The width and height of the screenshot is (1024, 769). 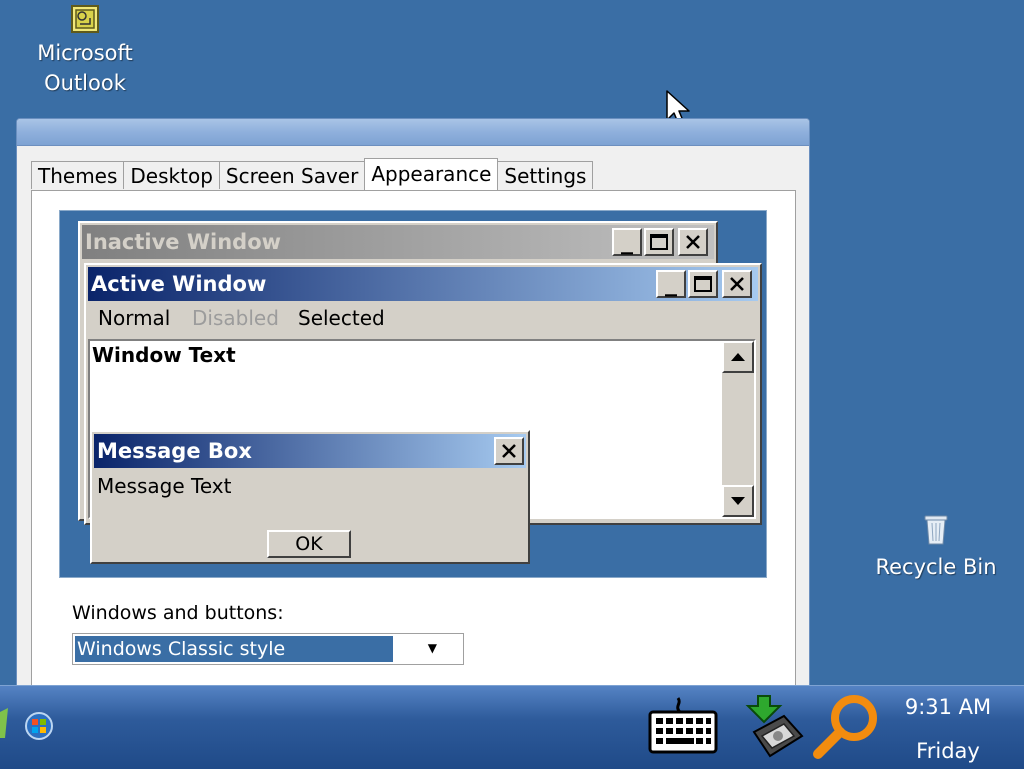 I want to click on desktop-icon-label: Microsoft, so click(x=85, y=53).